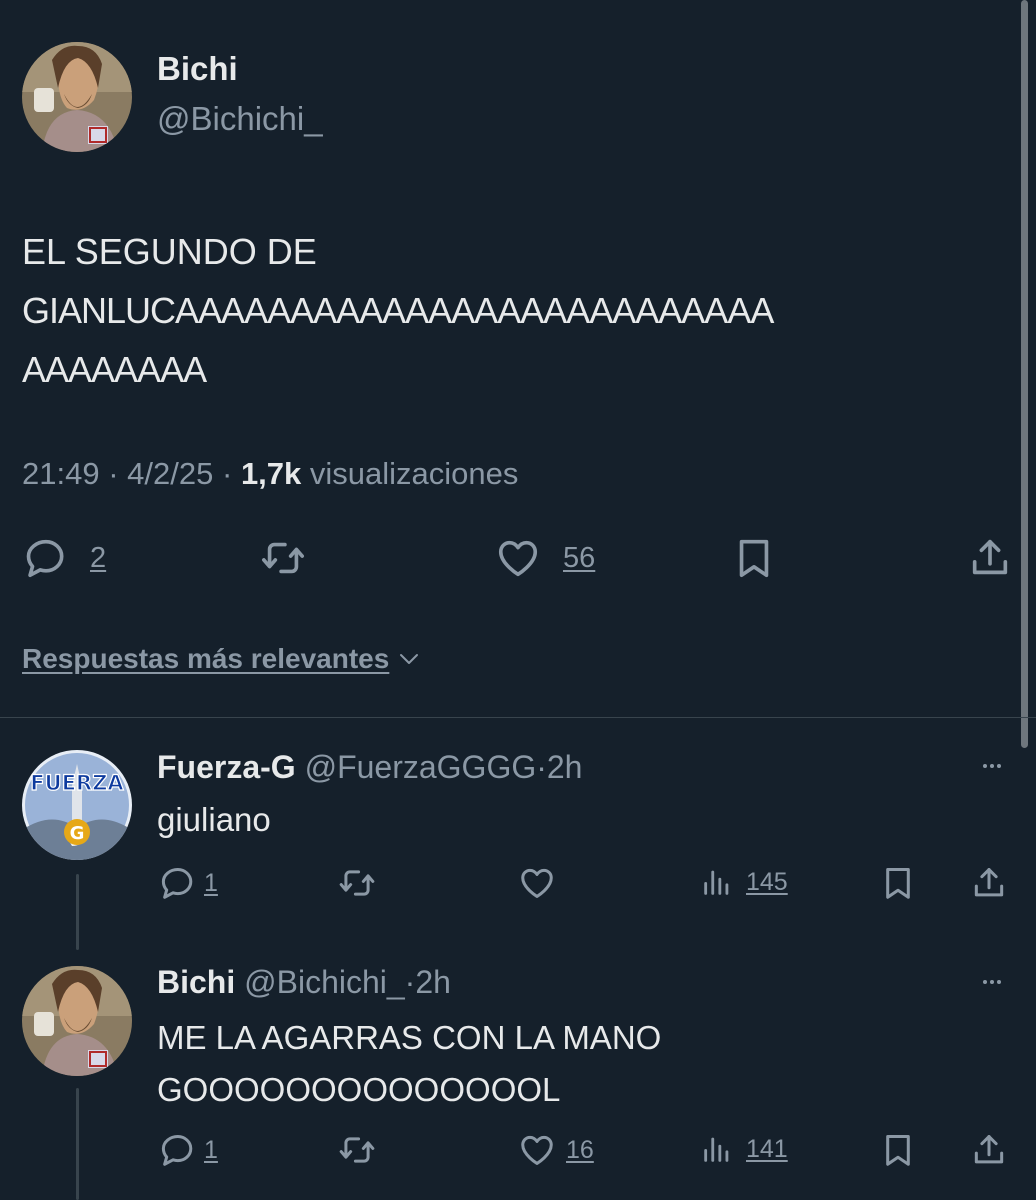 This screenshot has height=1200, width=1036. I want to click on author-name: Fuerza-G, so click(226, 767).